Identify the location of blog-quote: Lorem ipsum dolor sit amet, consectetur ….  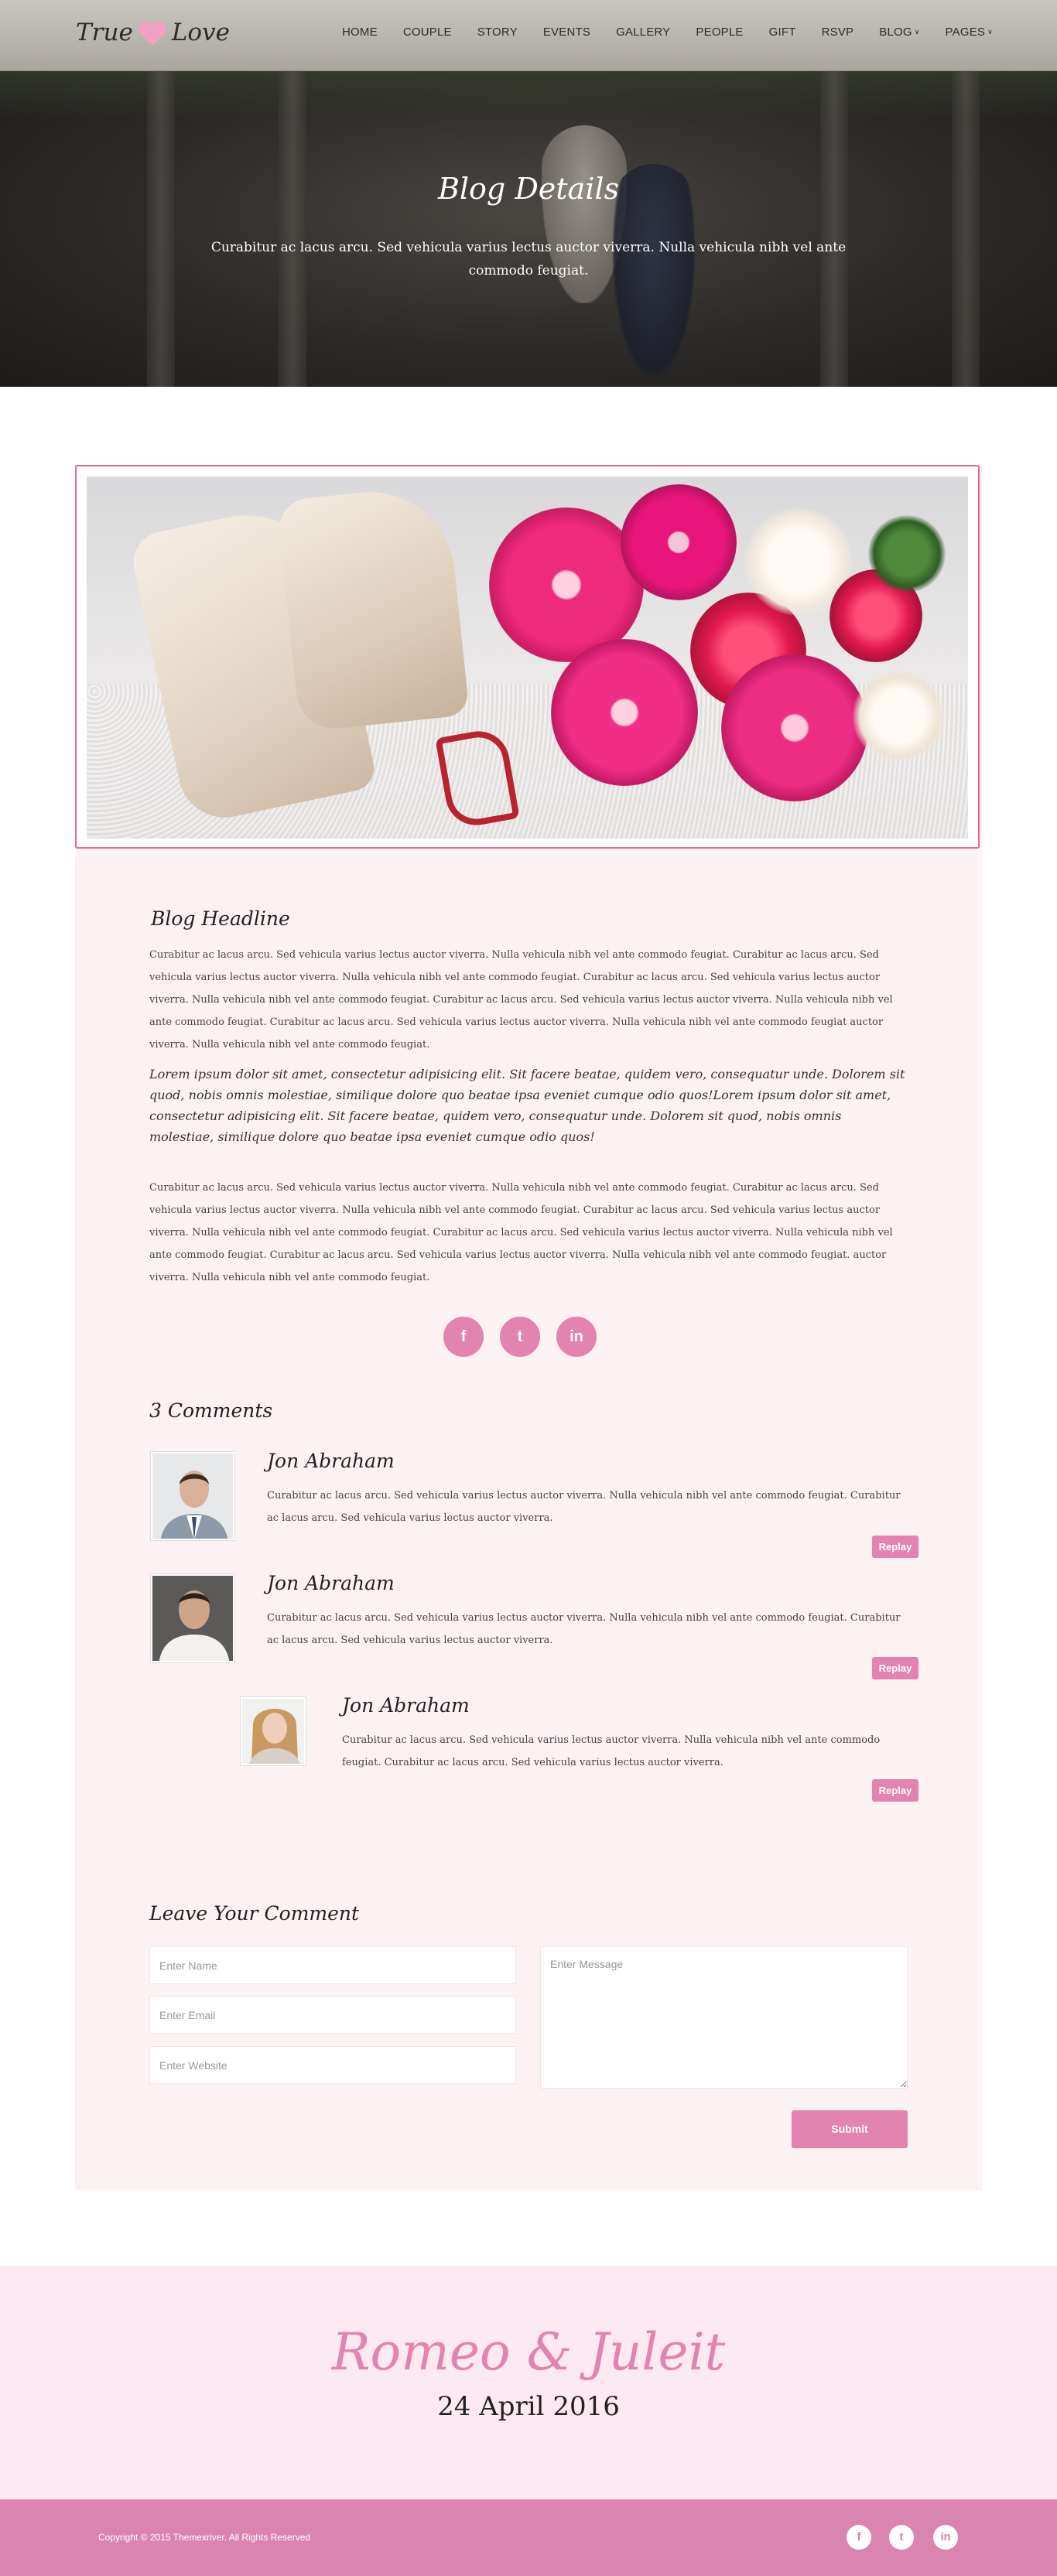
(527, 1105).